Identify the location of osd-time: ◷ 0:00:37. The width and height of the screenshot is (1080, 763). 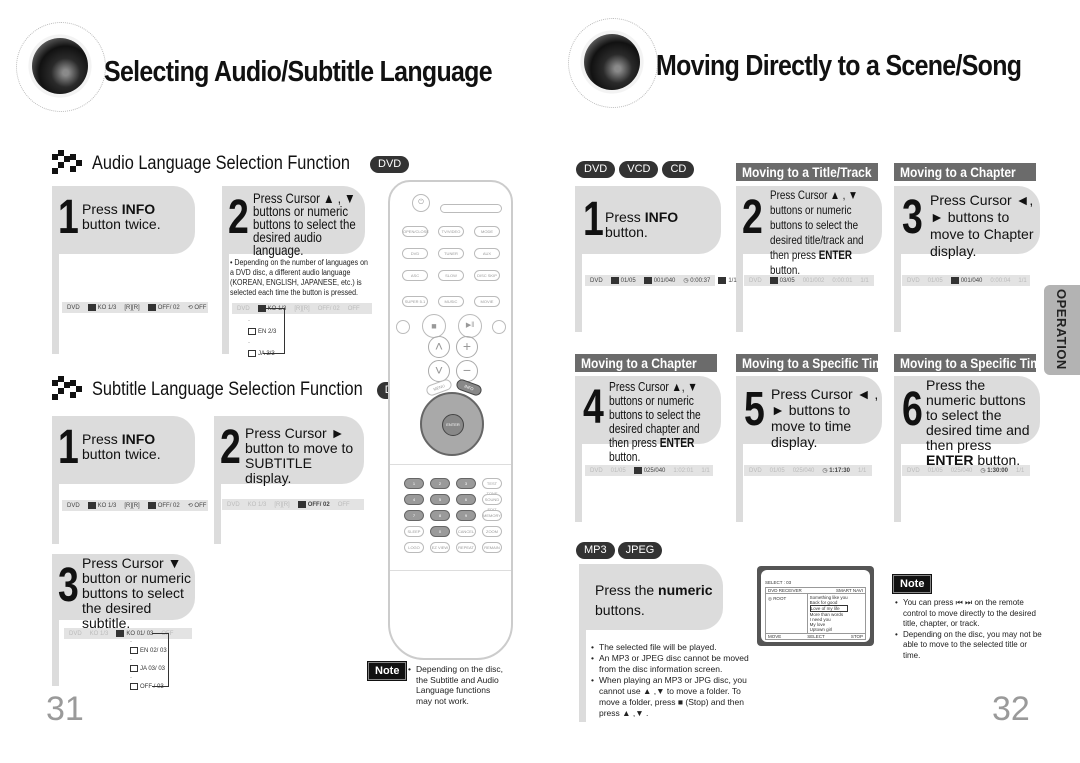
(697, 281).